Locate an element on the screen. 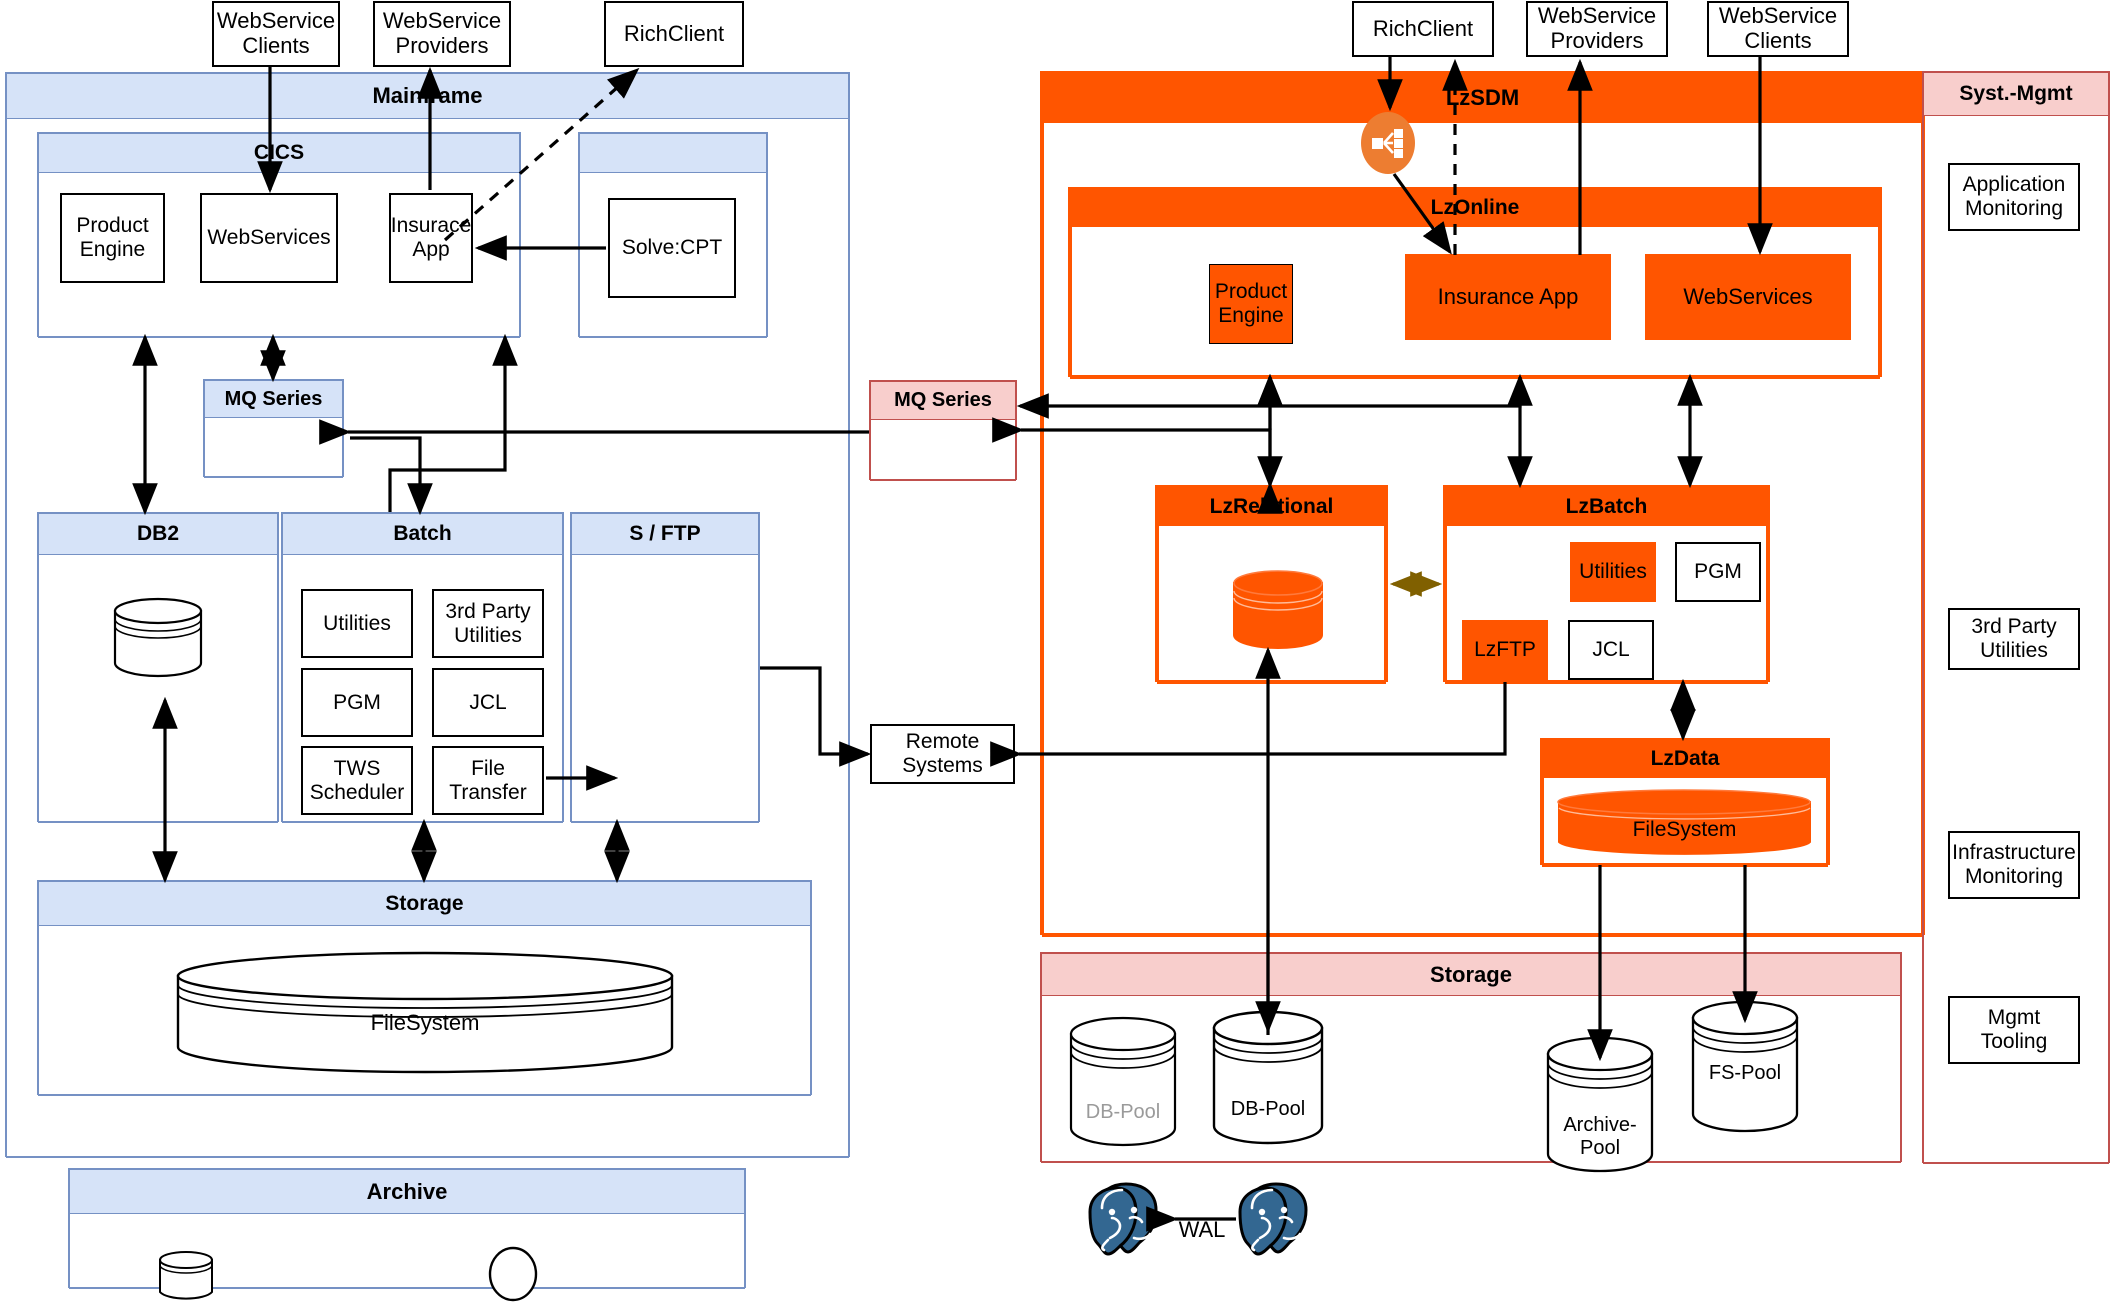 This screenshot has width=2115, height=1304. lzrelational-title: LzRelational is located at coordinates (1271, 506).